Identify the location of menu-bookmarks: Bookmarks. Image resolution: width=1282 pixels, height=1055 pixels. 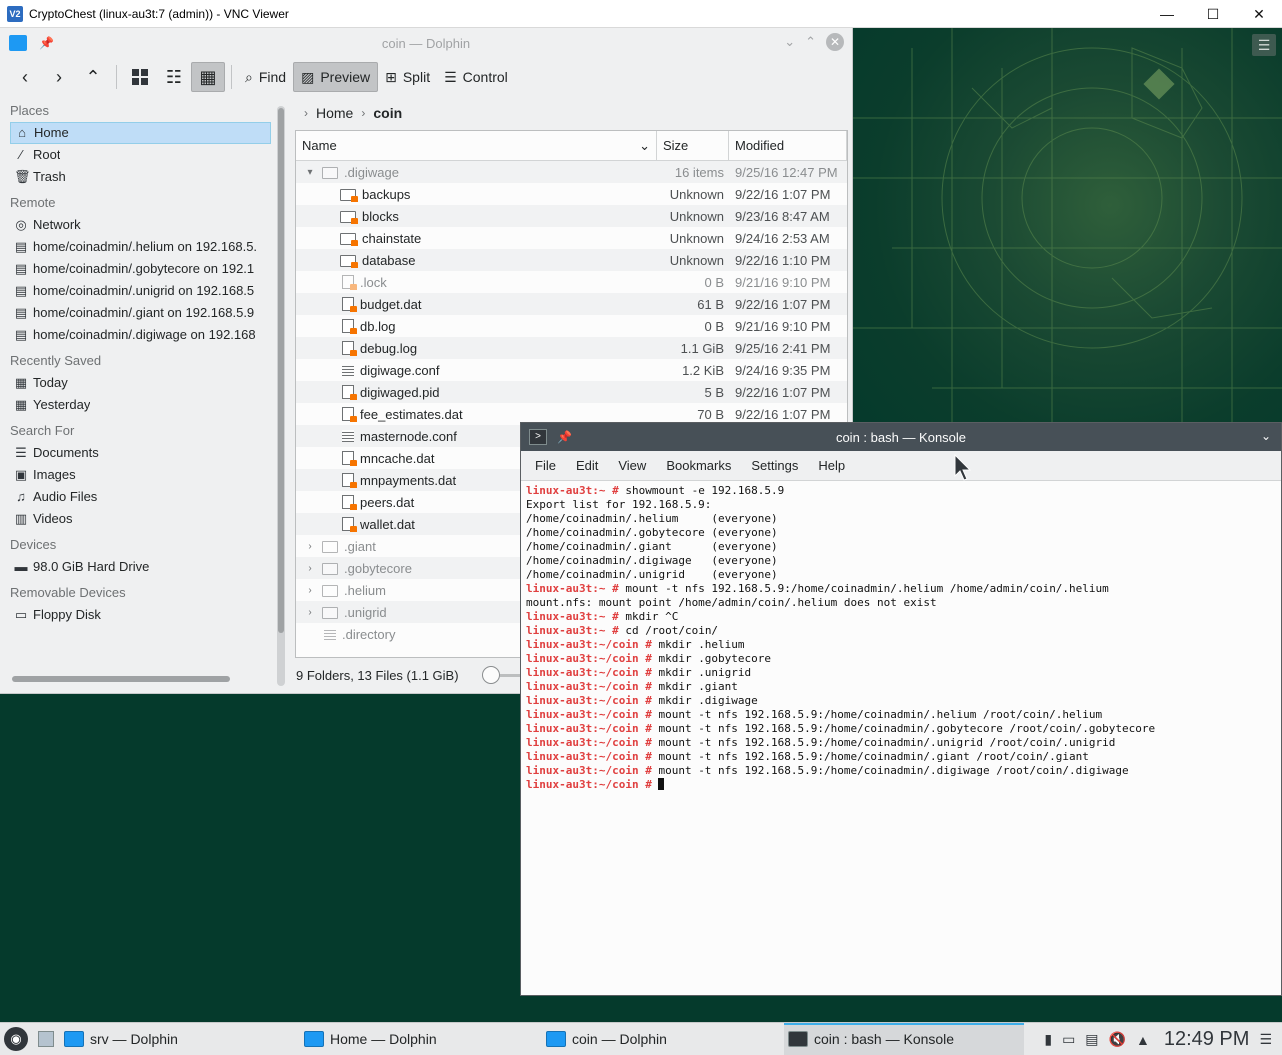
(701, 465).